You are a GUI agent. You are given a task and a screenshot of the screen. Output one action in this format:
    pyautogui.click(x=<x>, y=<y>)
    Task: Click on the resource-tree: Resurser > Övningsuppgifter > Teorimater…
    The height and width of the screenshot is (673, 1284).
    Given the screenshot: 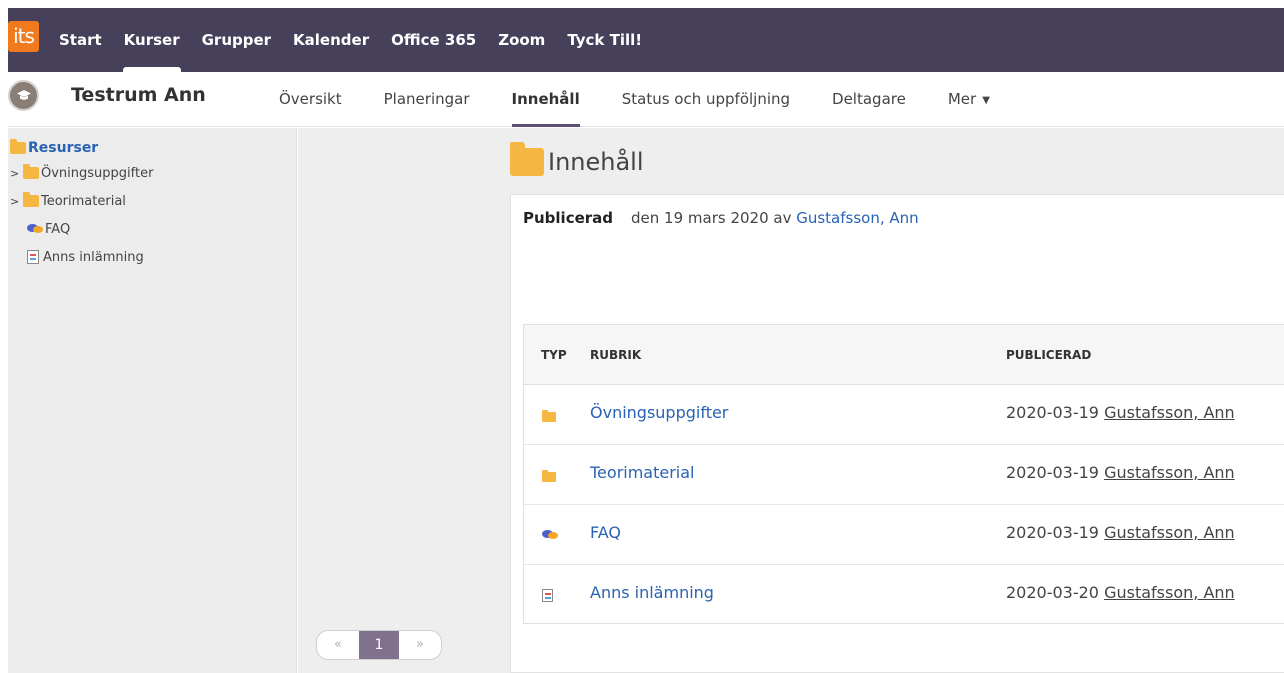 What is the action you would take?
    pyautogui.click(x=81, y=204)
    